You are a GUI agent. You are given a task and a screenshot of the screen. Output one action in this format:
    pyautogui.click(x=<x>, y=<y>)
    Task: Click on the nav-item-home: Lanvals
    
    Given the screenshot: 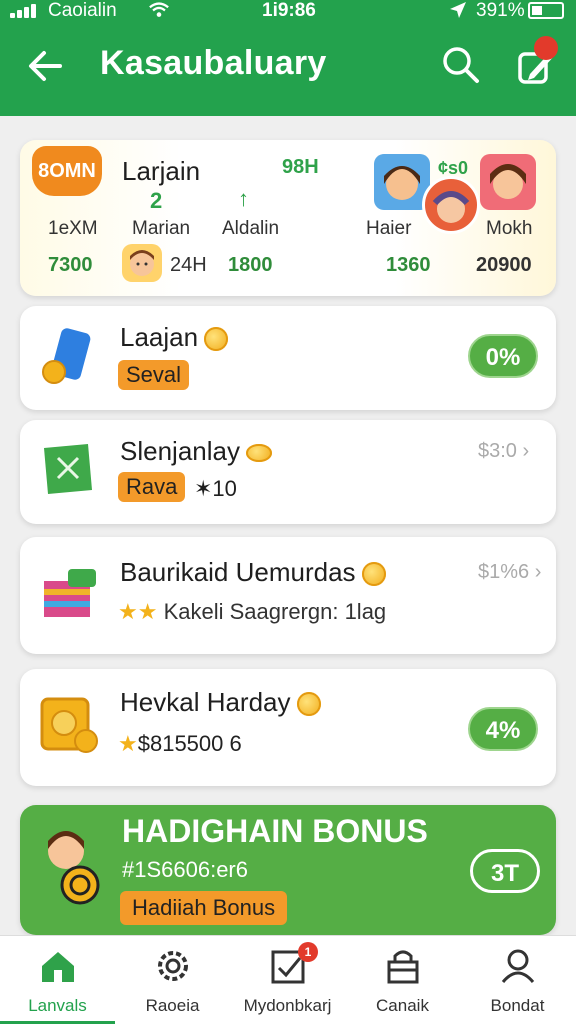 What is the action you would take?
    pyautogui.click(x=57, y=980)
    